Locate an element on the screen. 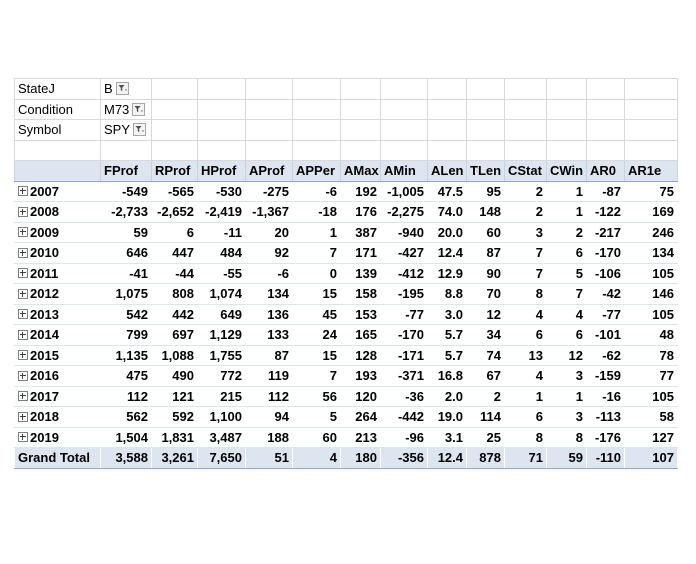 The image size is (696, 564). value-cell: 78 is located at coordinates (651, 355).